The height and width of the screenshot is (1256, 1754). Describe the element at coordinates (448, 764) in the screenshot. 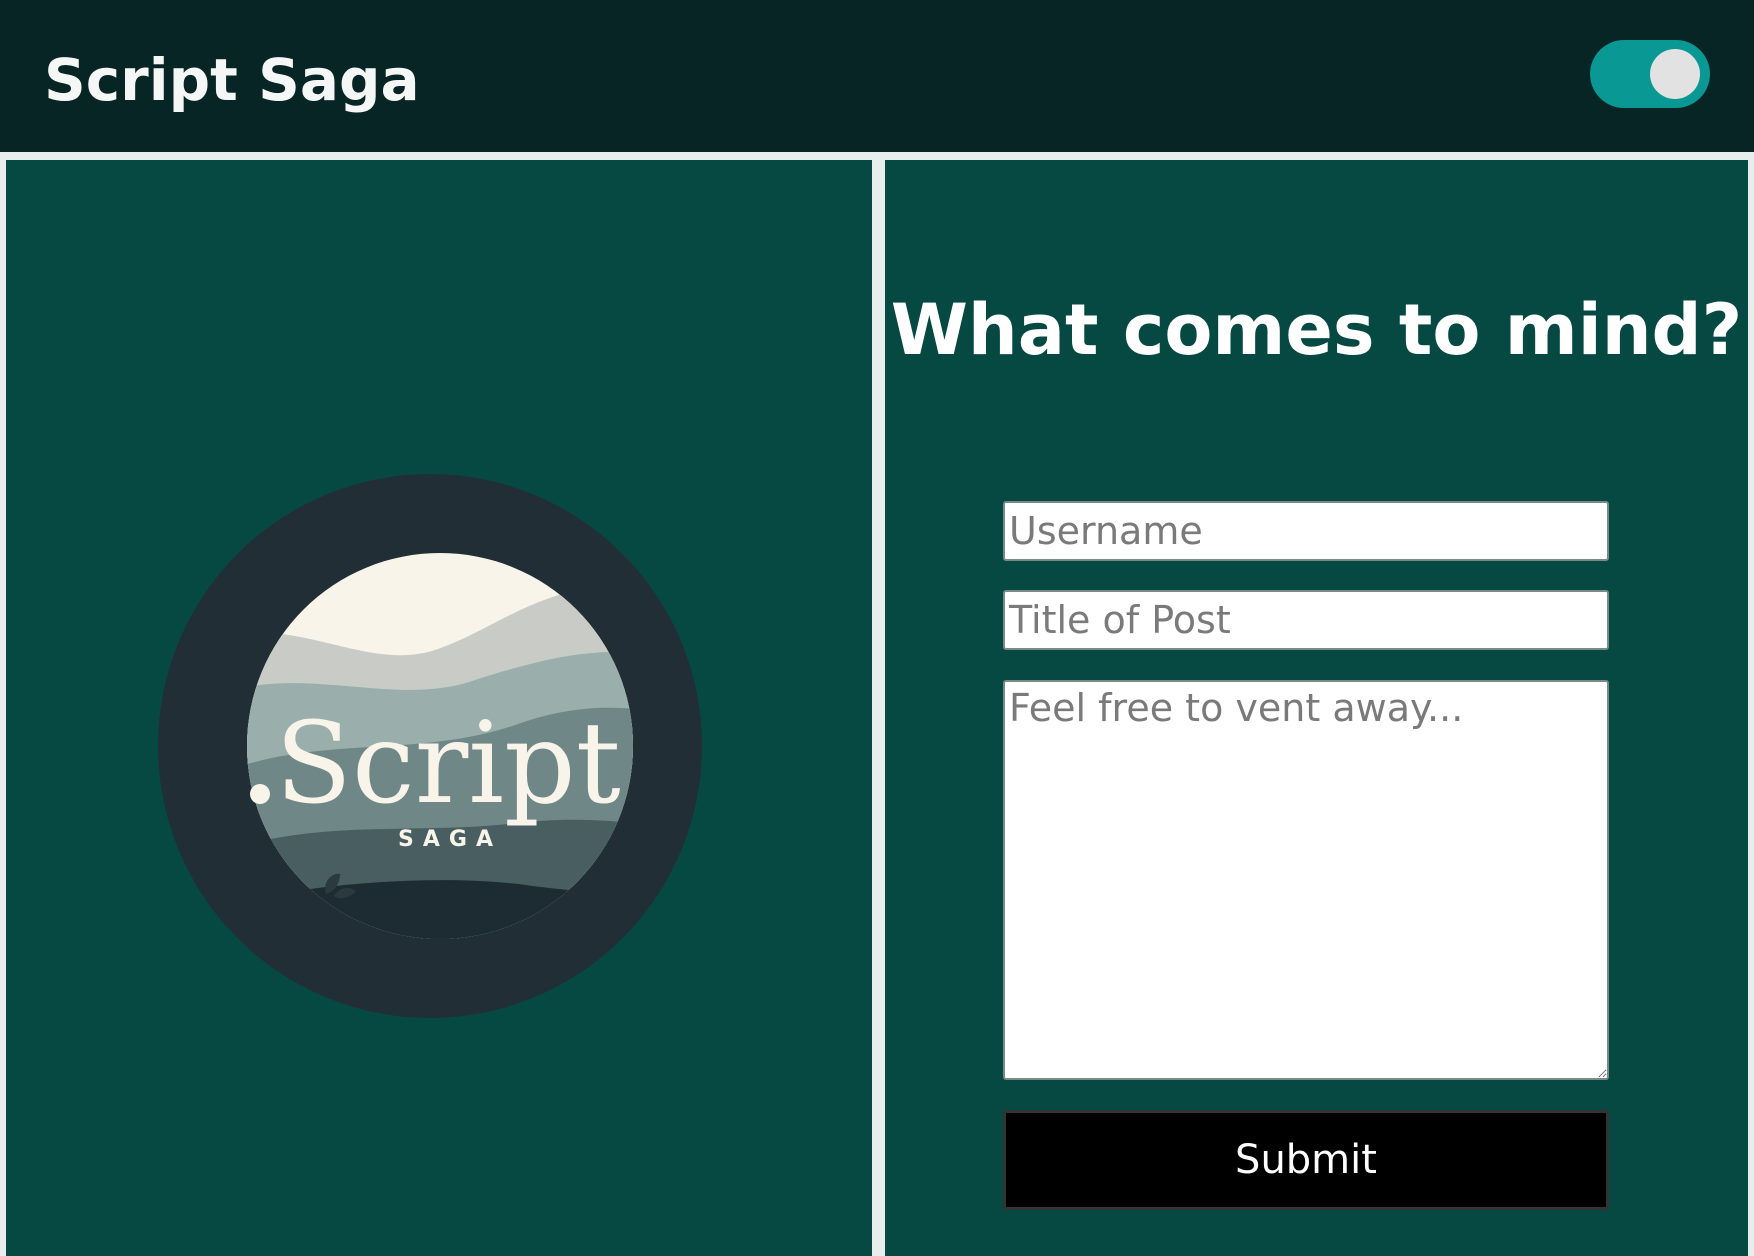

I see `logo-wordmark: Script` at that location.